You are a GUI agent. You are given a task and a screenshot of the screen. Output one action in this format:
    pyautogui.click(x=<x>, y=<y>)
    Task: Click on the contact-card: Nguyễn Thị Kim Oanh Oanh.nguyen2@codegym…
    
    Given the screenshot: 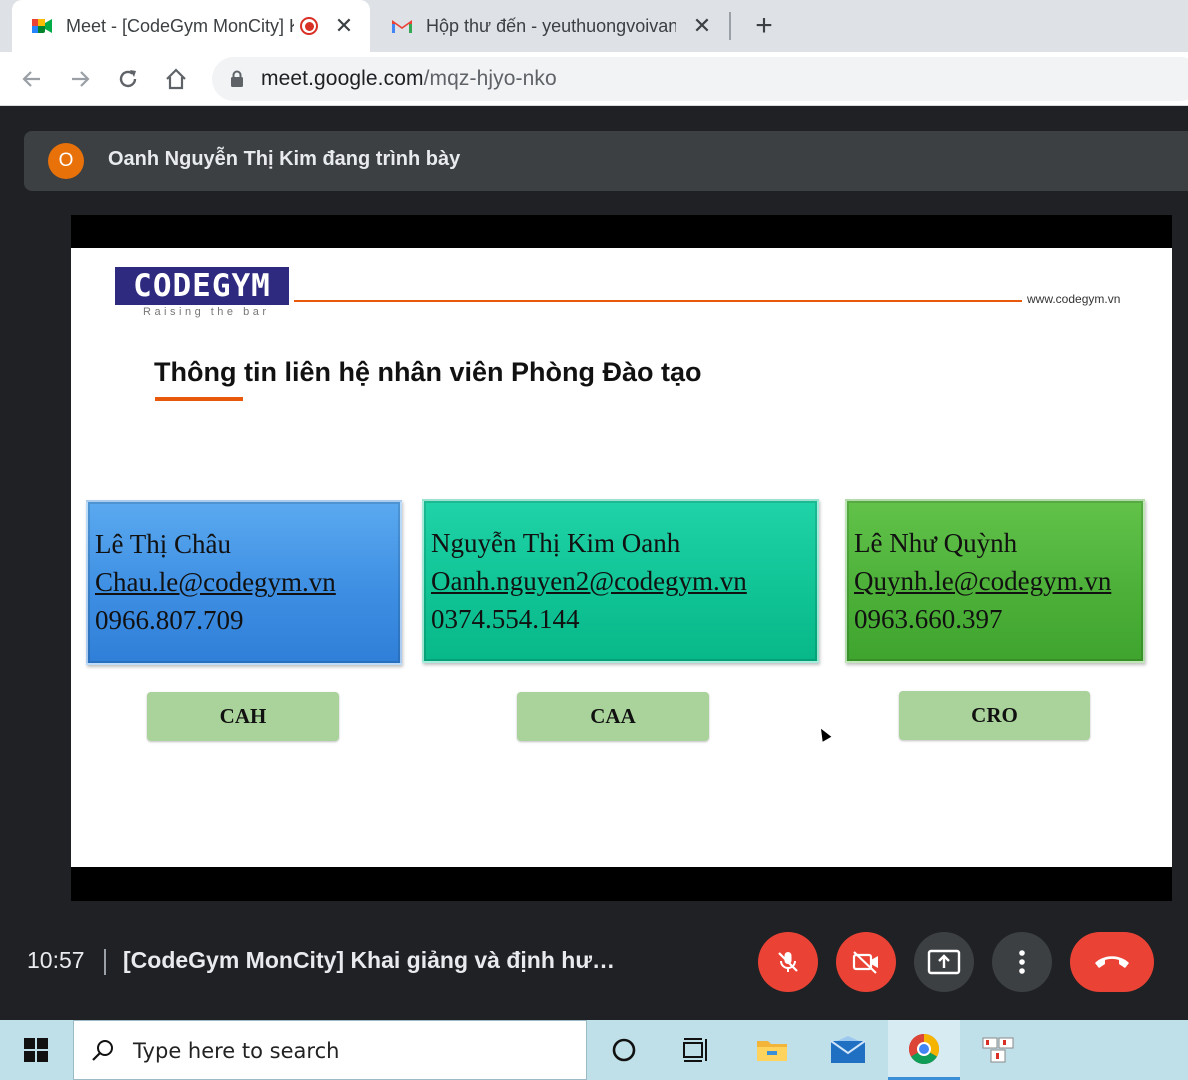 What is the action you would take?
    pyautogui.click(x=620, y=581)
    